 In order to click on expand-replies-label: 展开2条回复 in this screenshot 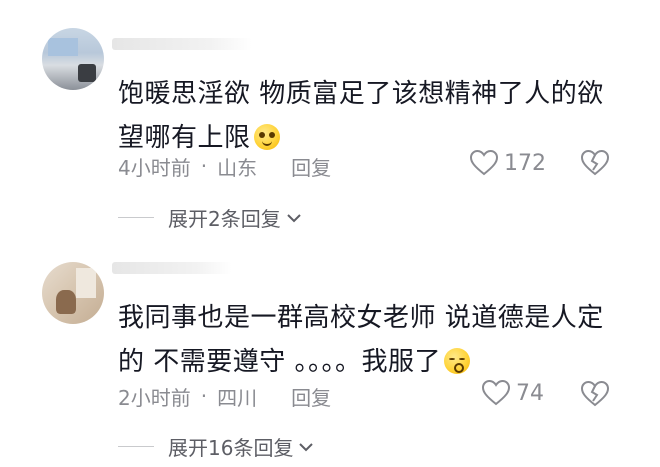, I will do `click(224, 219)`.